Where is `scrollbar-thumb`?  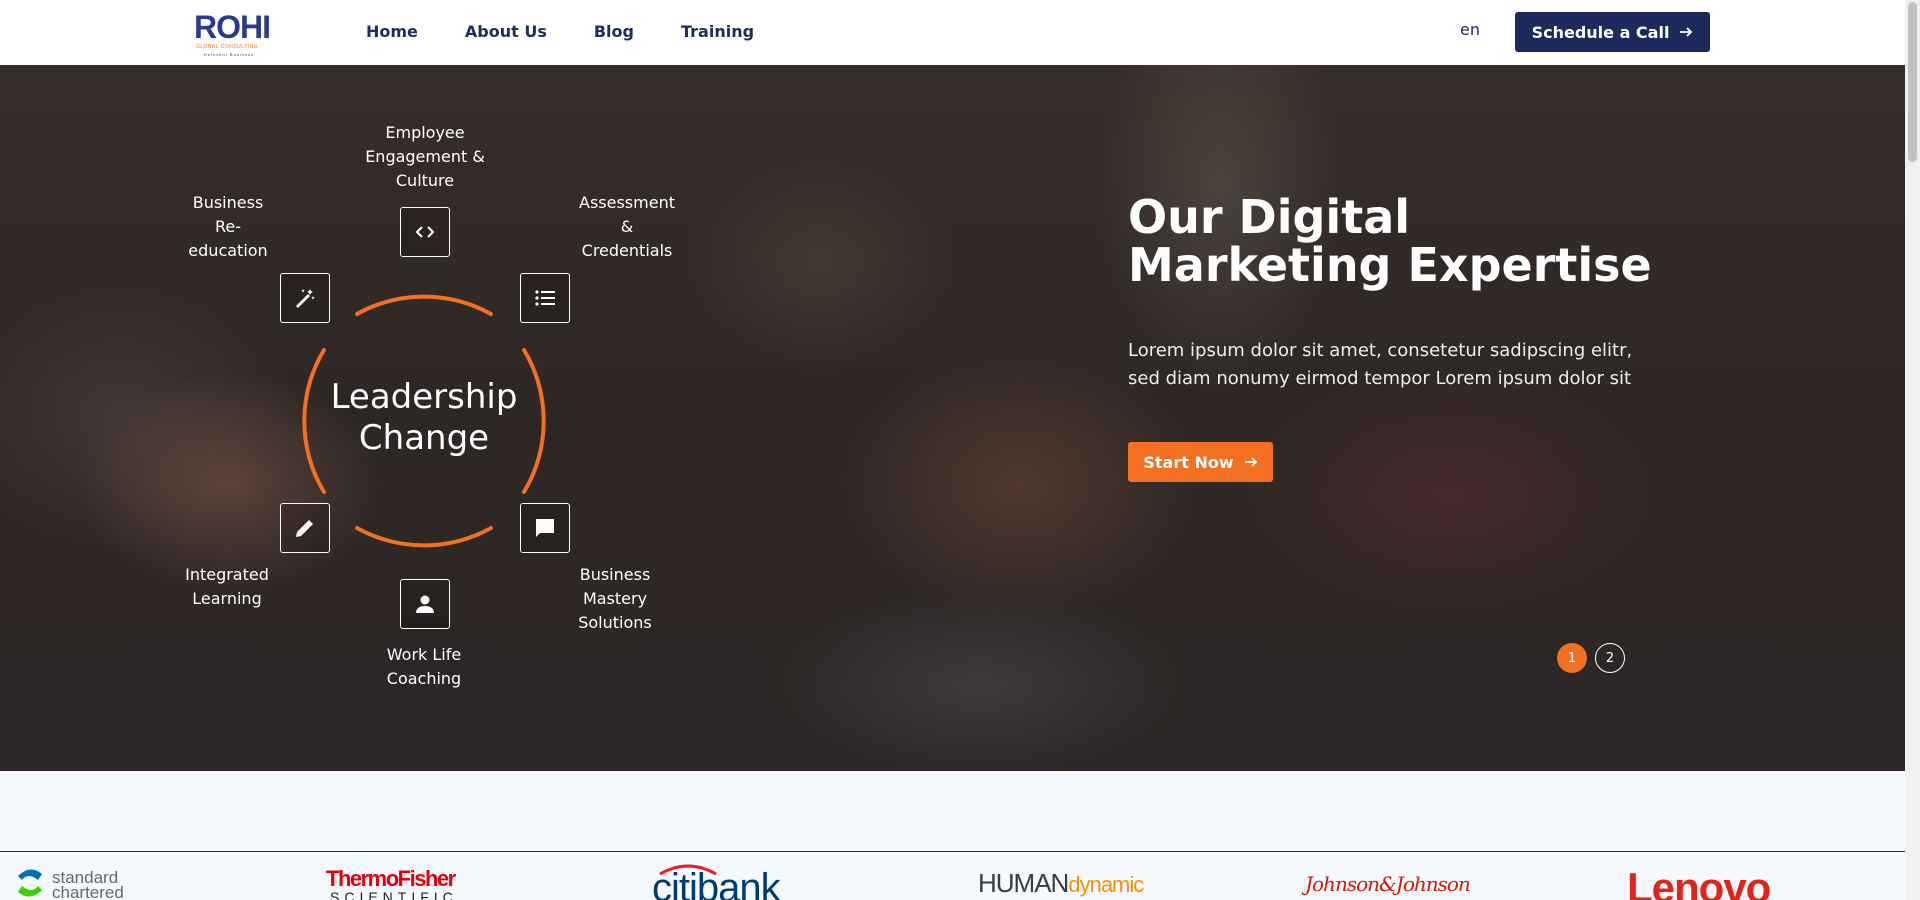
scrollbar-thumb is located at coordinates (1912, 82).